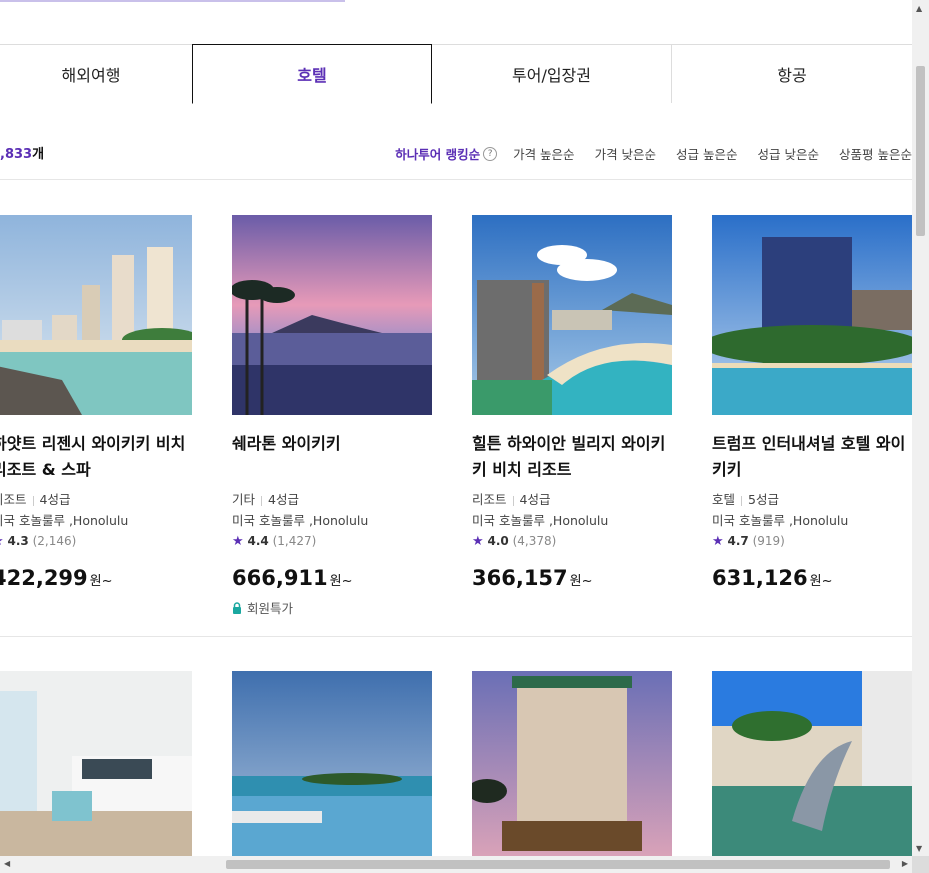  What do you see at coordinates (920, 436) in the screenshot?
I see `vertical-scrollbar: ▲ ▼` at bounding box center [920, 436].